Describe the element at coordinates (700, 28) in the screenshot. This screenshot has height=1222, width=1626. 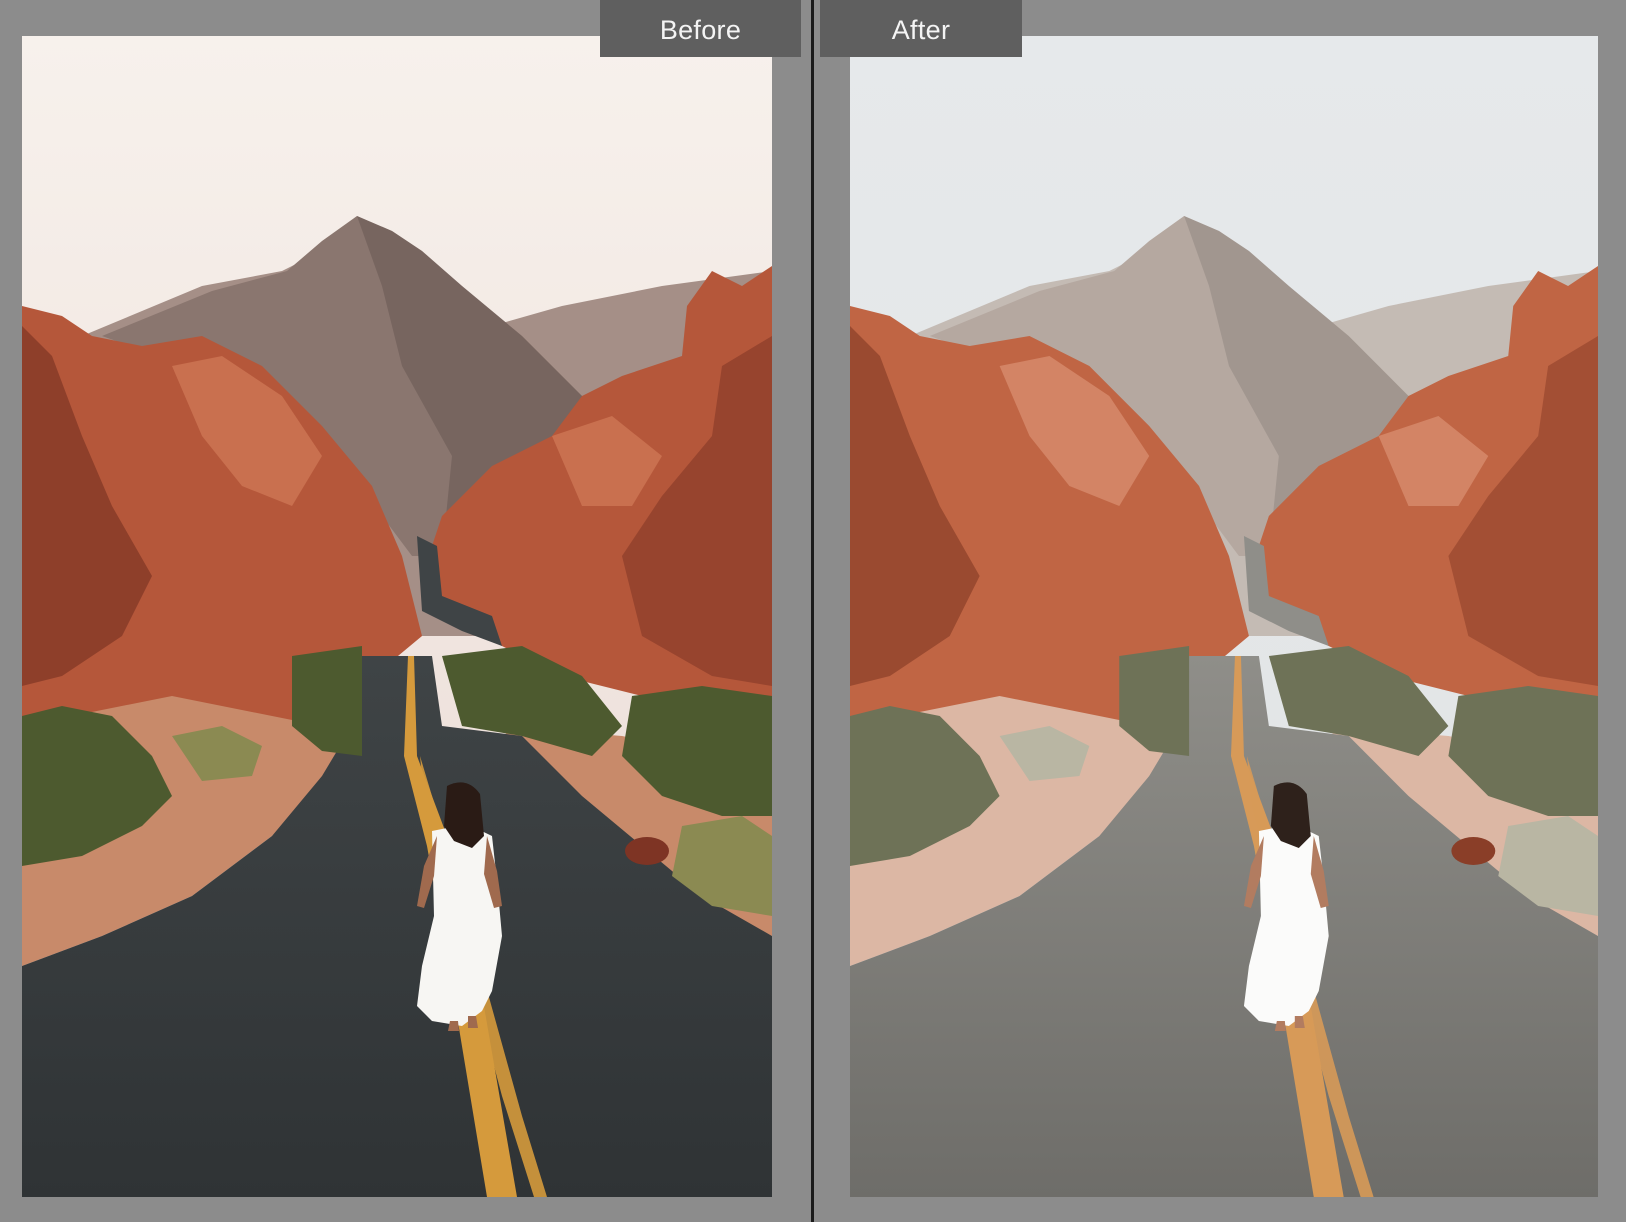
I see `before-label: Before` at that location.